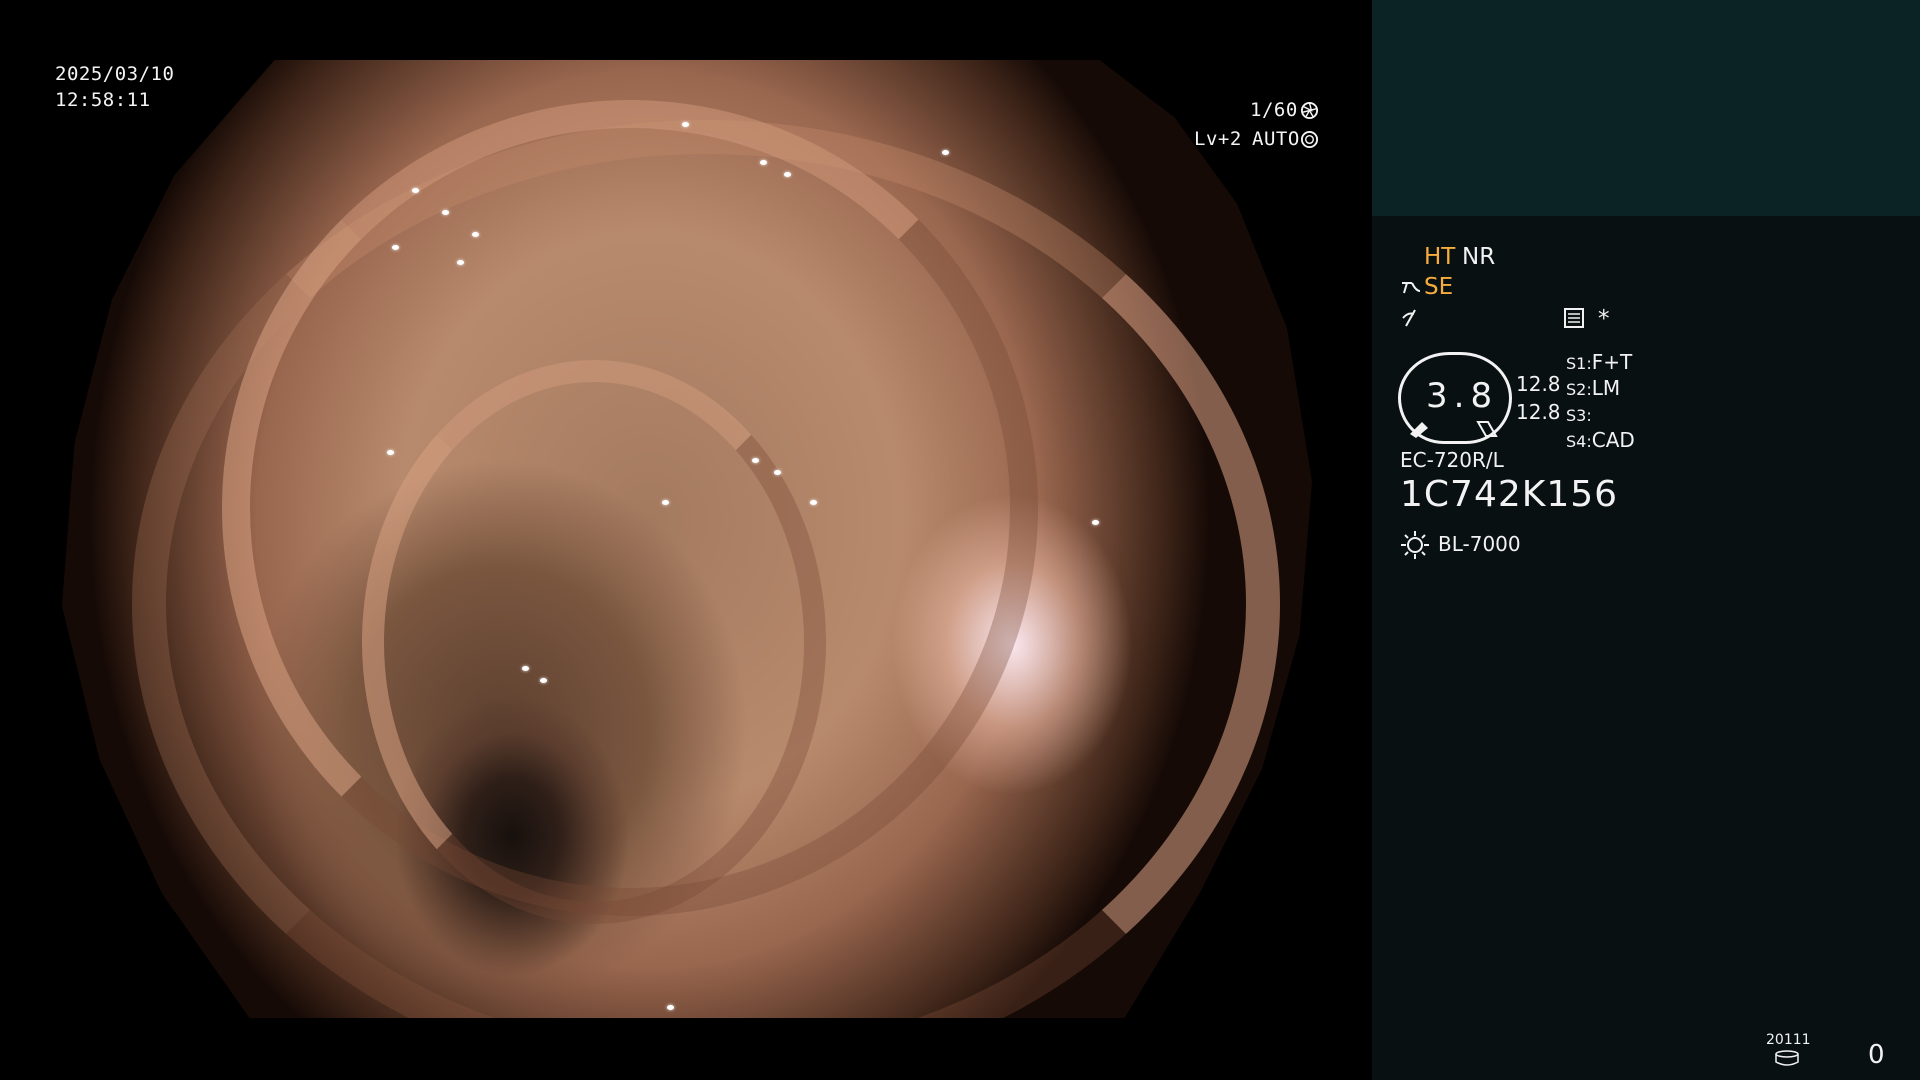 The image size is (1920, 1080). I want to click on switch-item: S1:F+T, so click(1600, 363).